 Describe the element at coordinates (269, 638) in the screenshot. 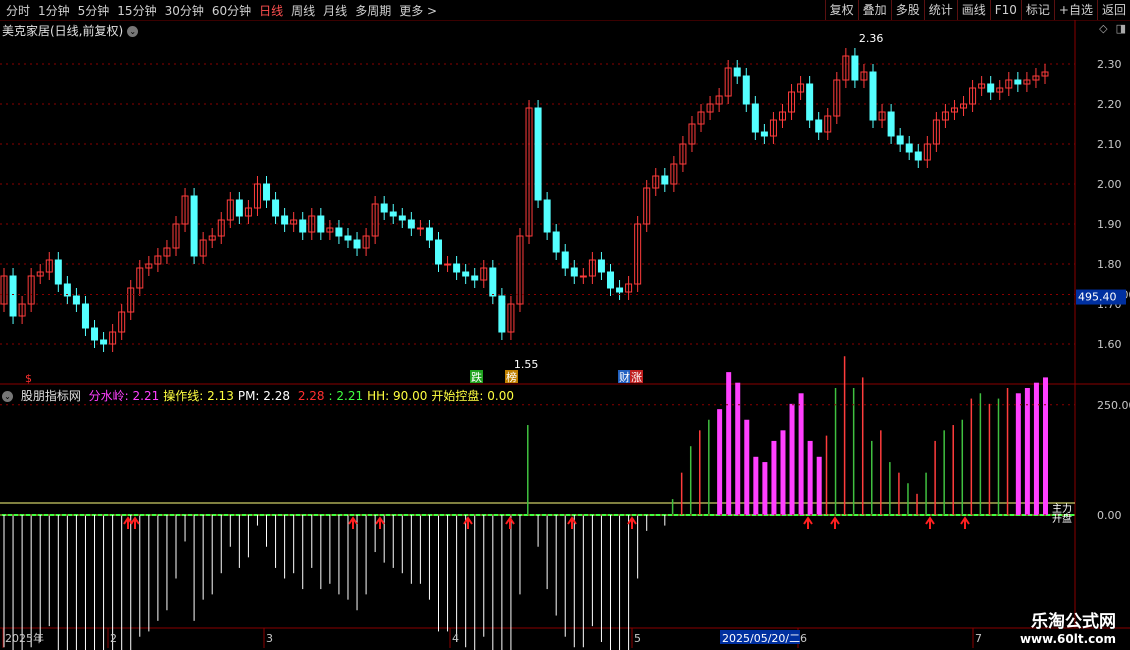

I see `date-label: 3` at that location.